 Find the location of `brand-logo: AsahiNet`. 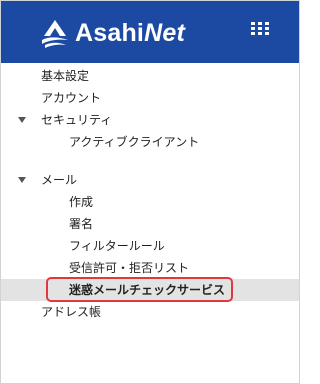

brand-logo: AsahiNet is located at coordinates (113, 33).